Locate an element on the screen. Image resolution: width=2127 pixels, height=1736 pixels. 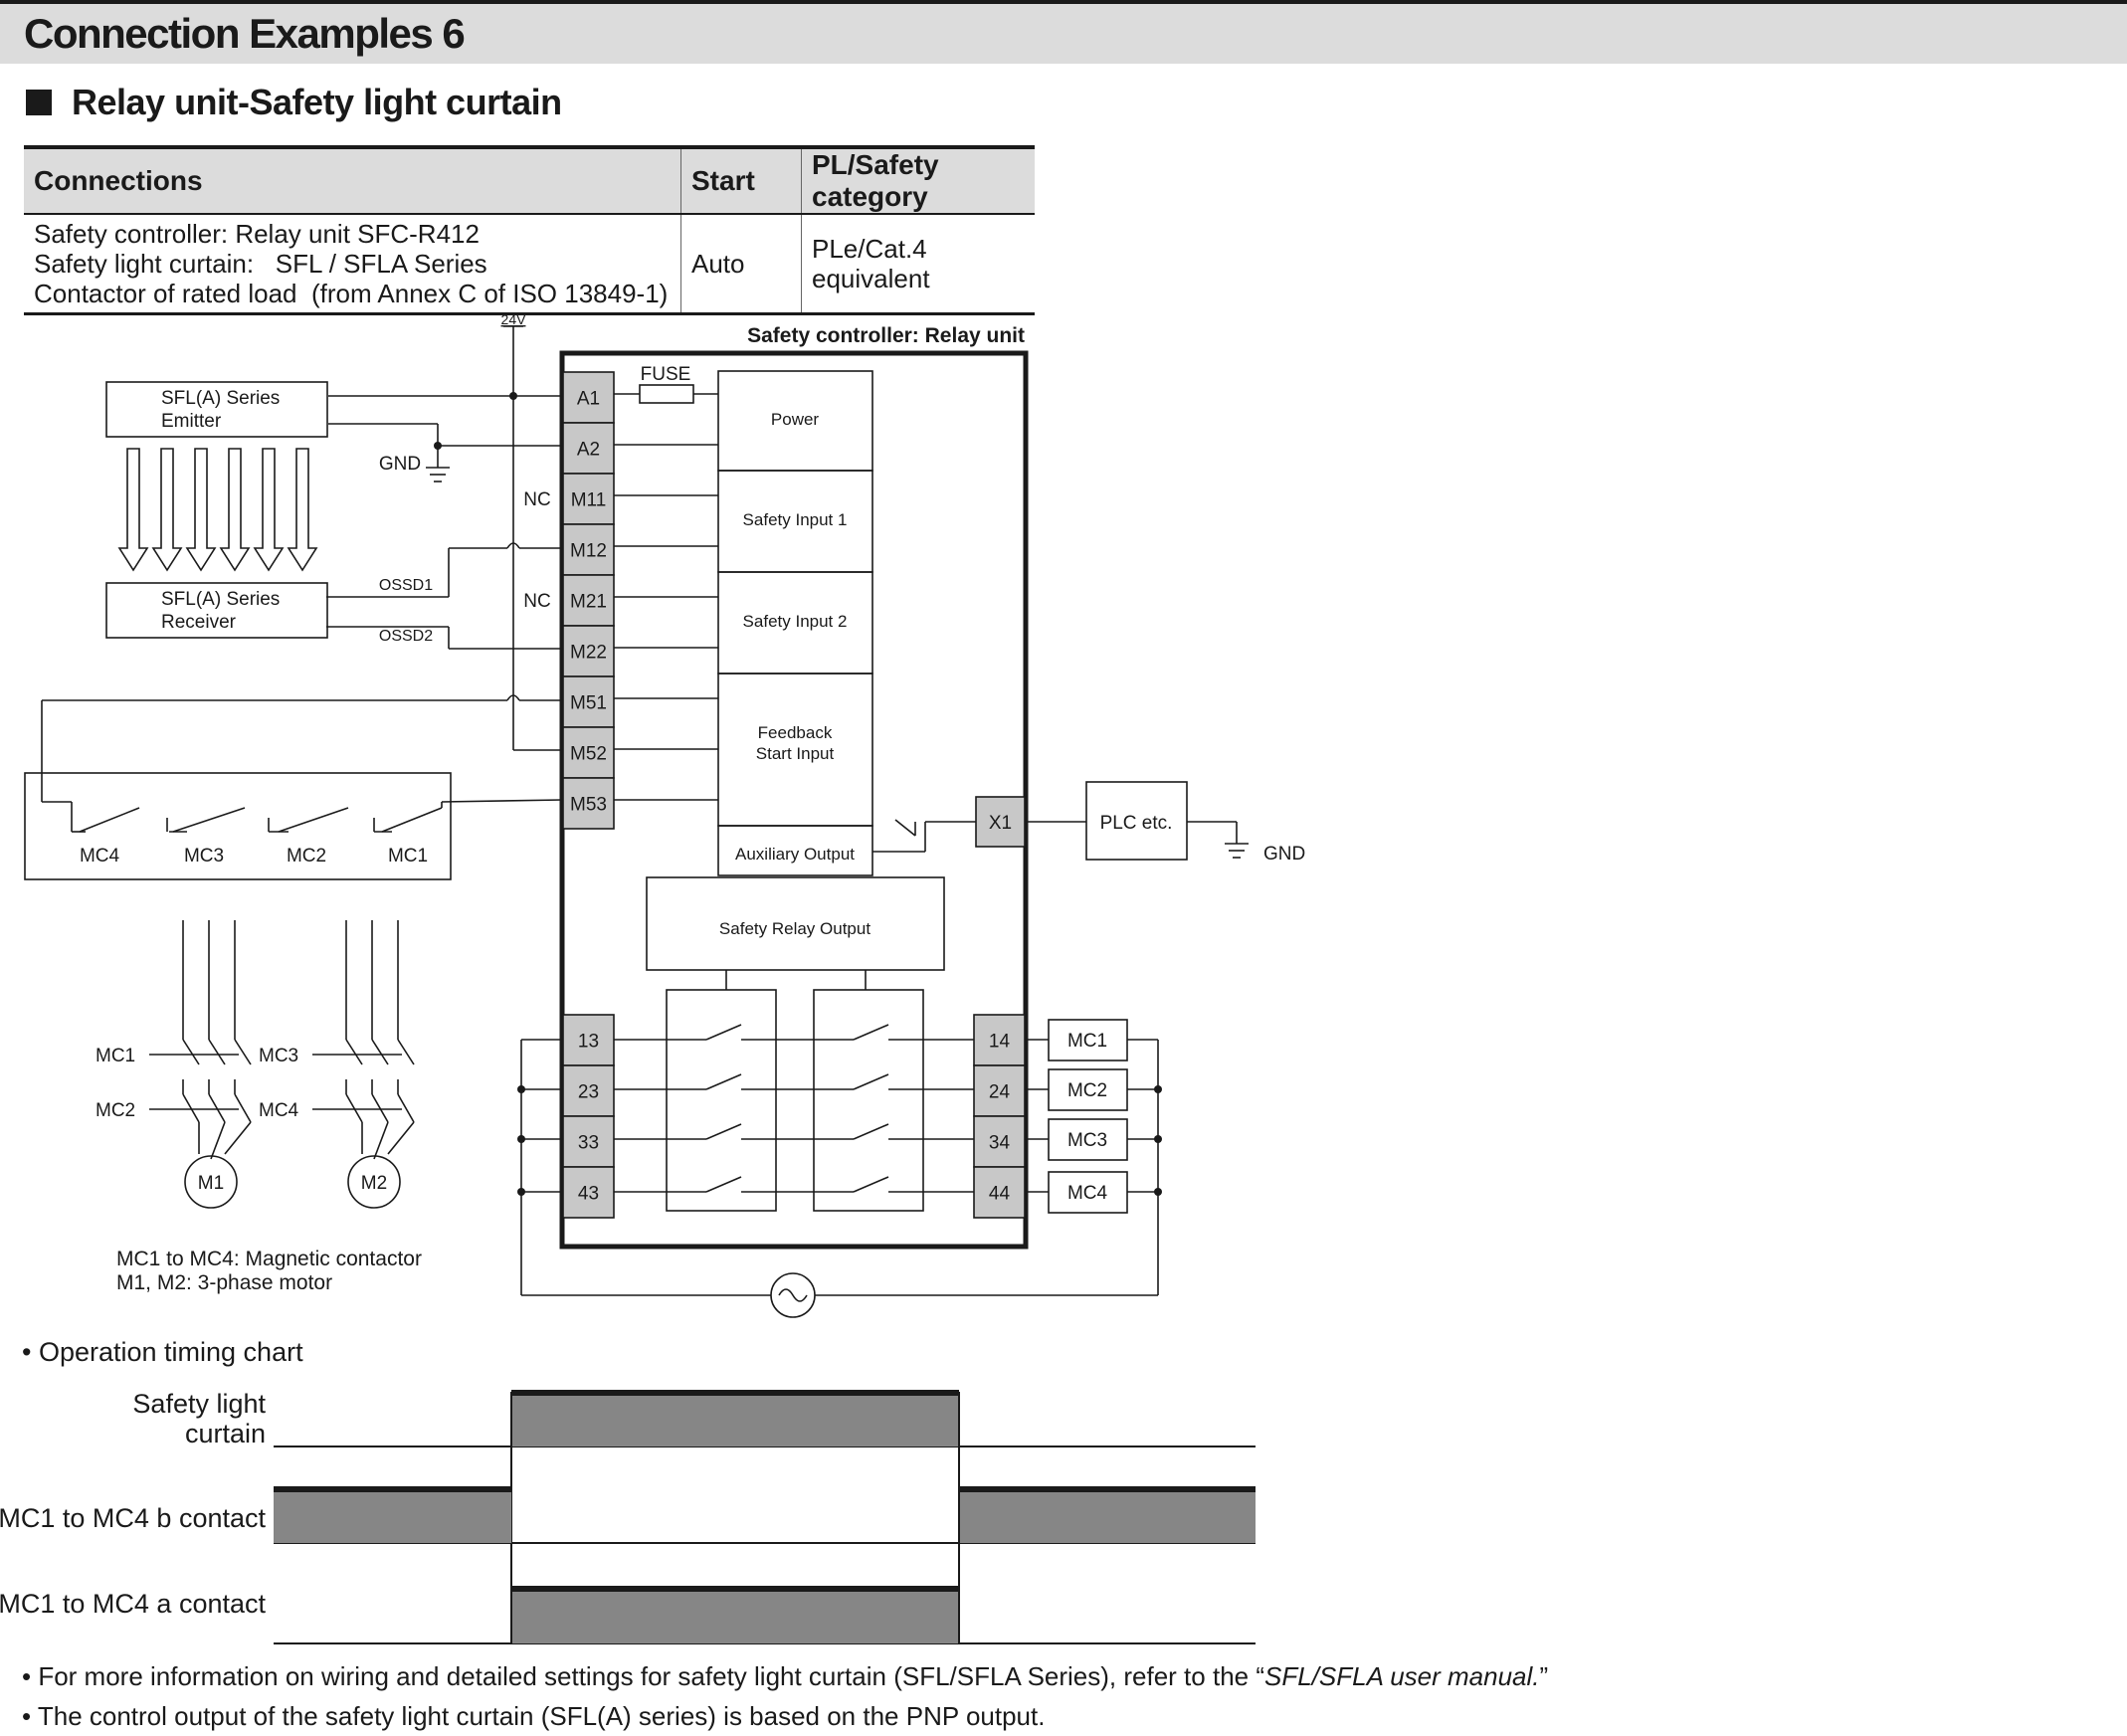
x1-terminal-box-label: X1 is located at coordinates (1000, 824).